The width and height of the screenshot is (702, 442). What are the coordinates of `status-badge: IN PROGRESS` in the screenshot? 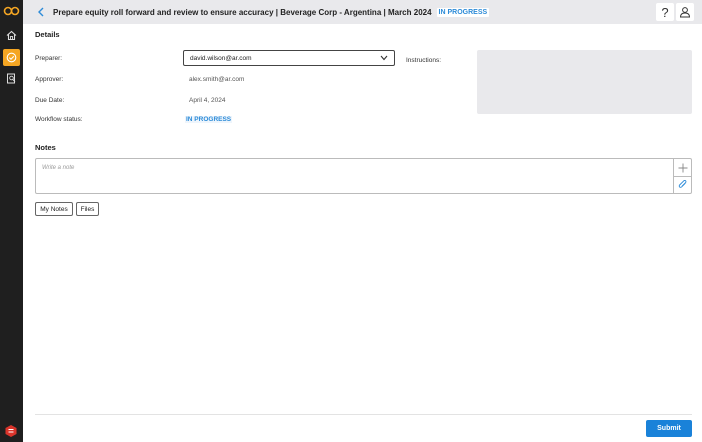 It's located at (463, 12).